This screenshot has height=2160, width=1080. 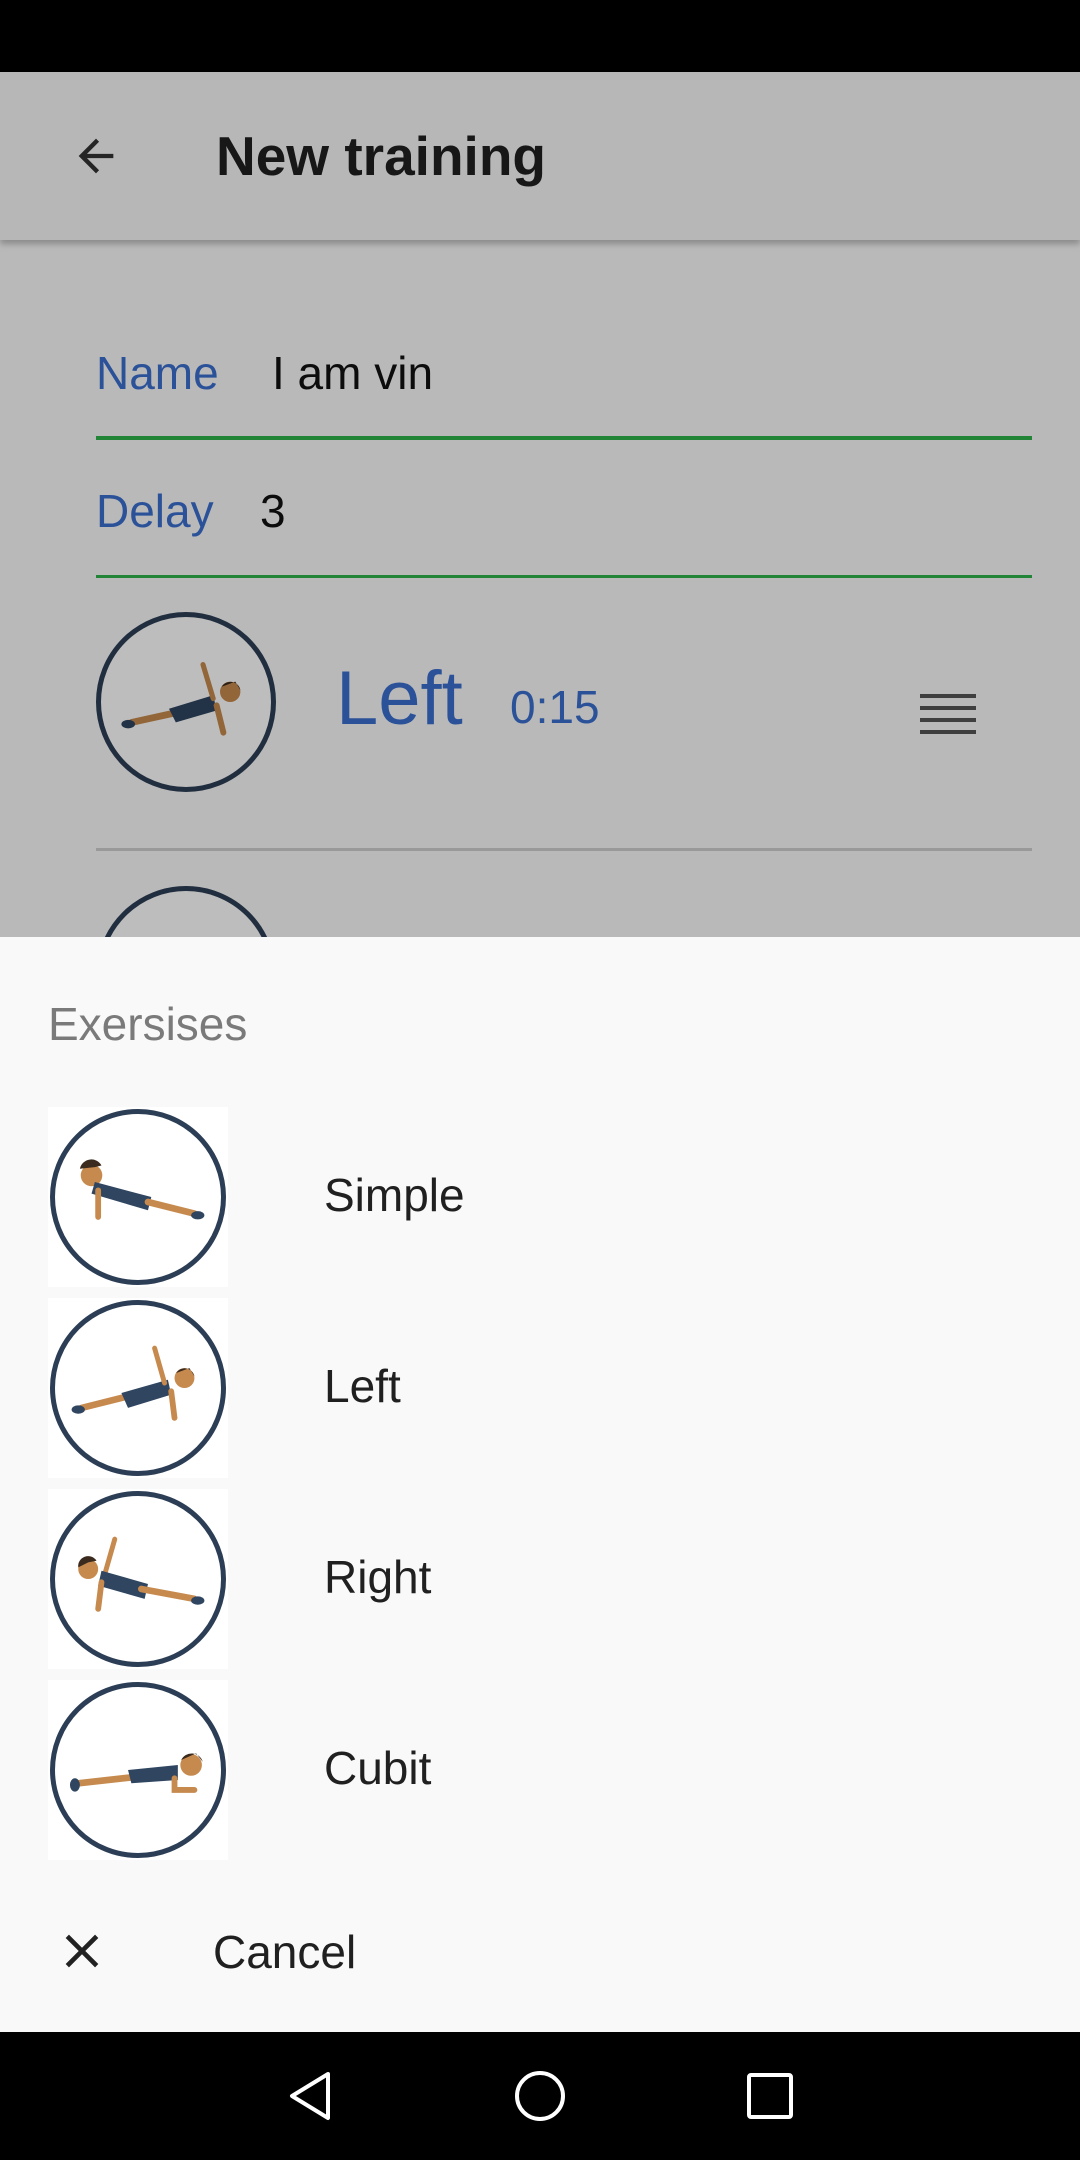 What do you see at coordinates (133, 1383) in the screenshot?
I see `plank-left-figure` at bounding box center [133, 1383].